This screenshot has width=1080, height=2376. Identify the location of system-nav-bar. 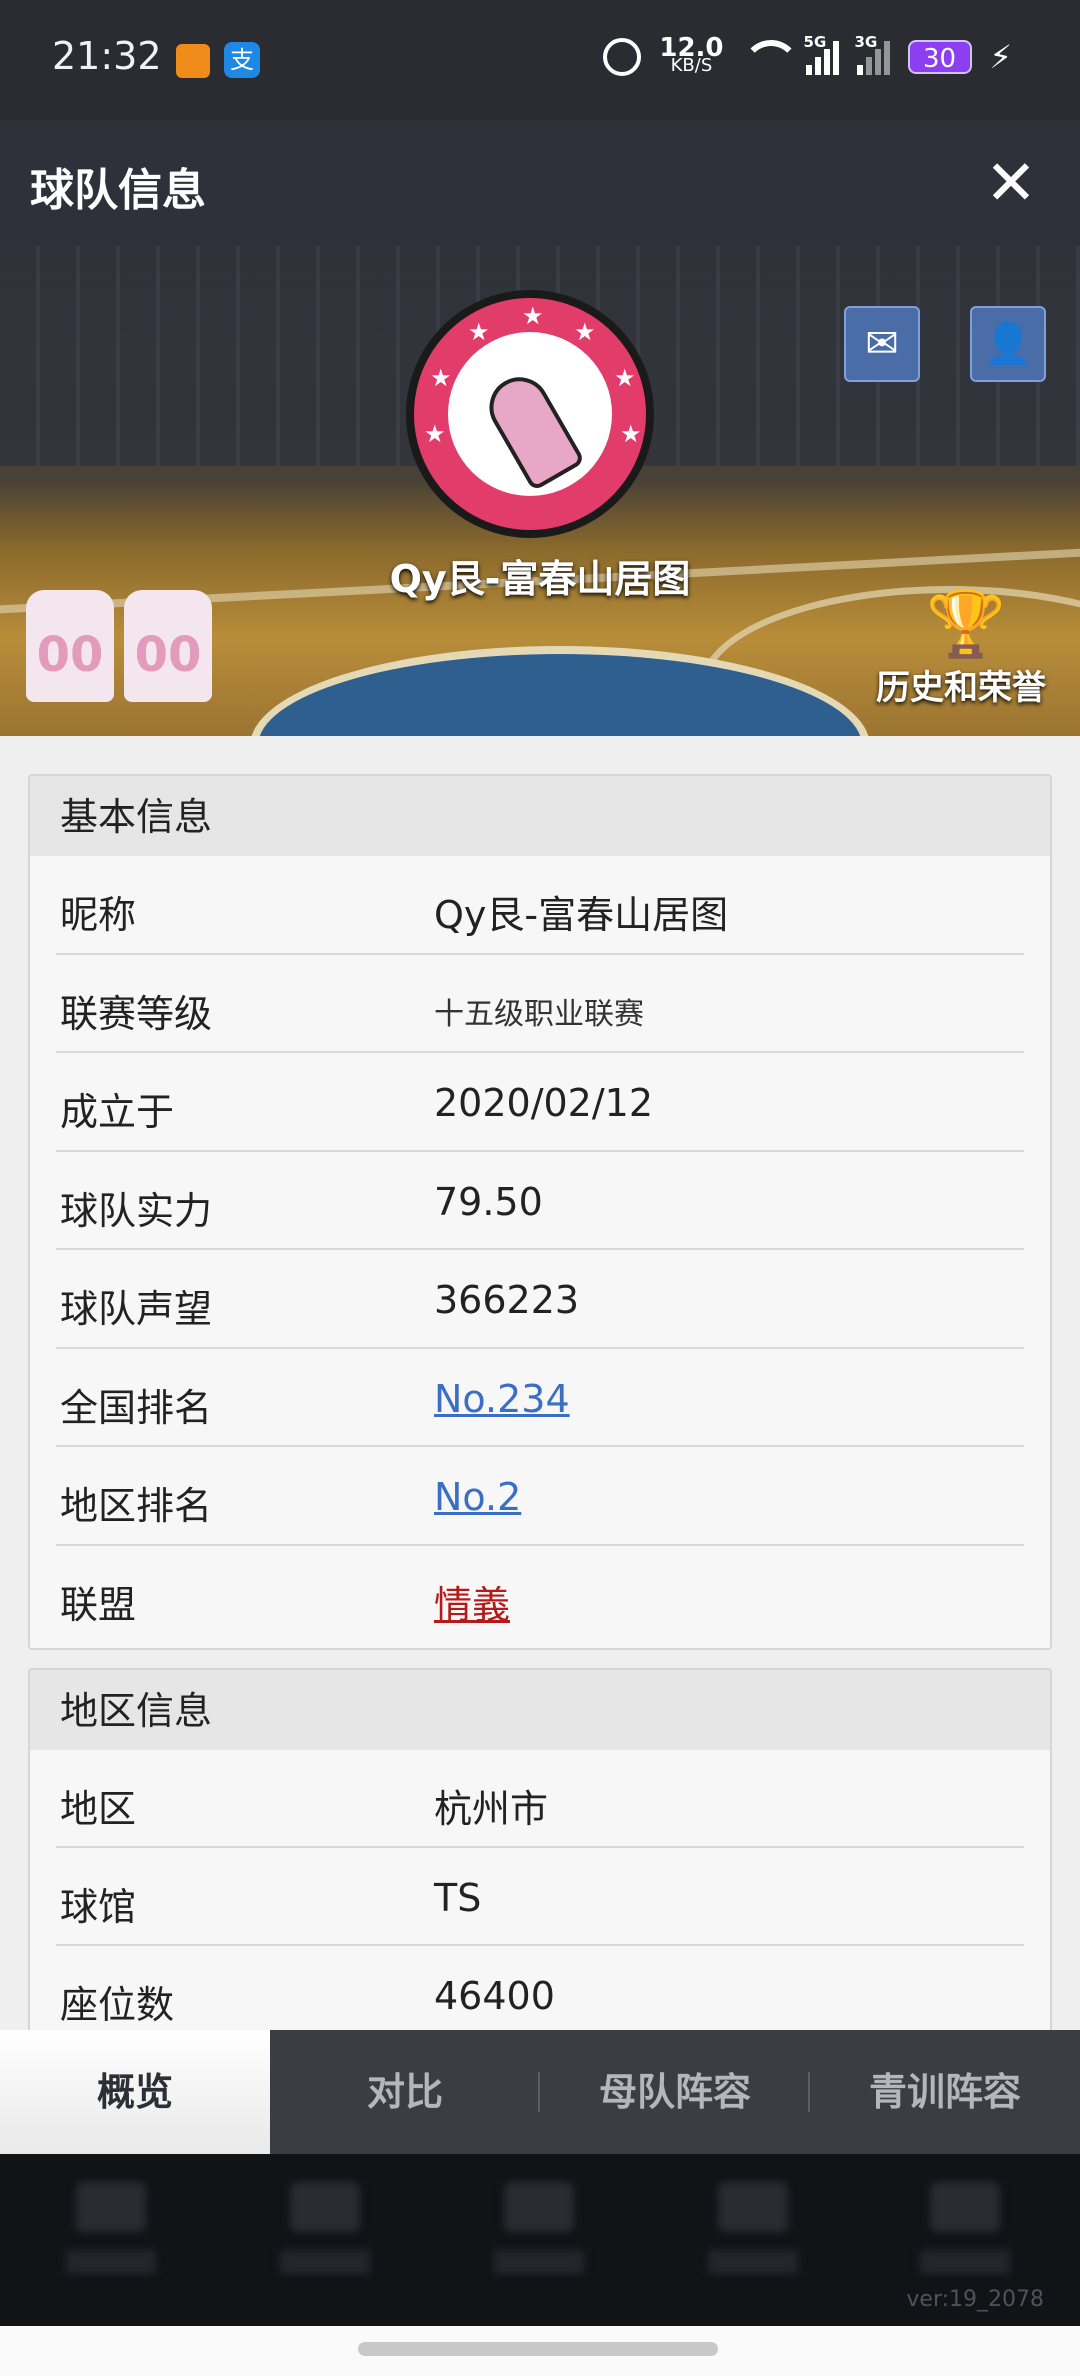
(540, 2351).